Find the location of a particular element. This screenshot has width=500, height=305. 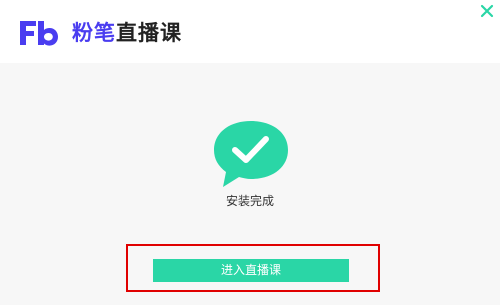

chat-bubble-checkmark-icon is located at coordinates (251, 154).